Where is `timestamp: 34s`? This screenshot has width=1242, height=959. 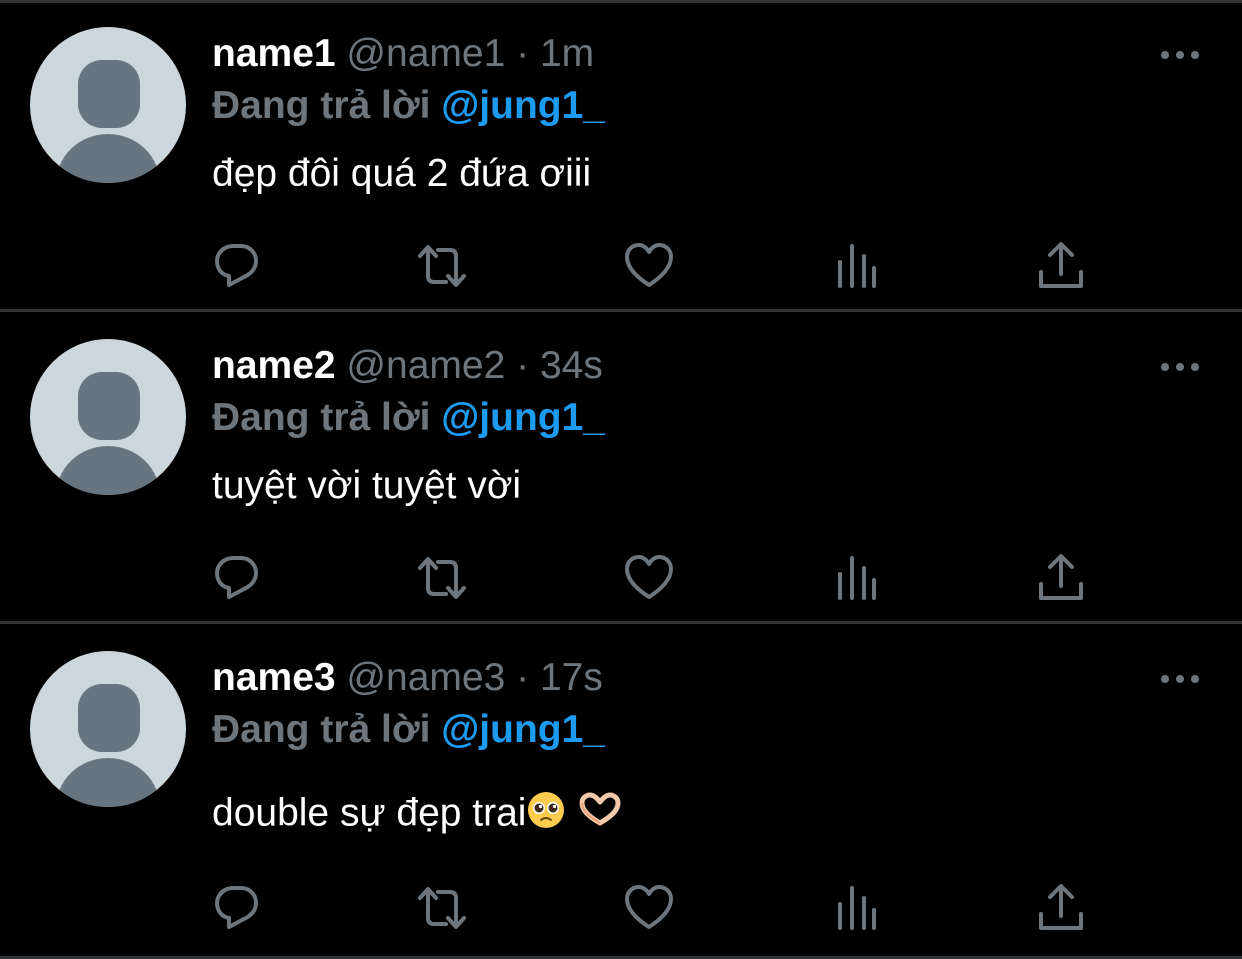
timestamp: 34s is located at coordinates (571, 365).